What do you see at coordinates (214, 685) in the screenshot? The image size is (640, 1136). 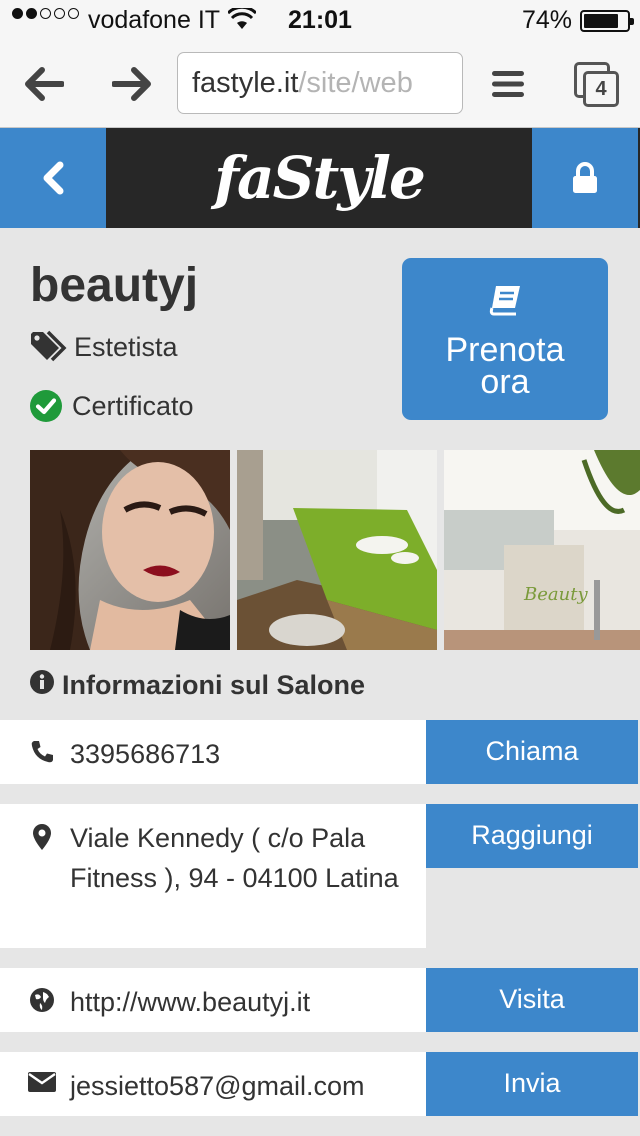 I see `info-section-label: Informazioni sul Salone` at bounding box center [214, 685].